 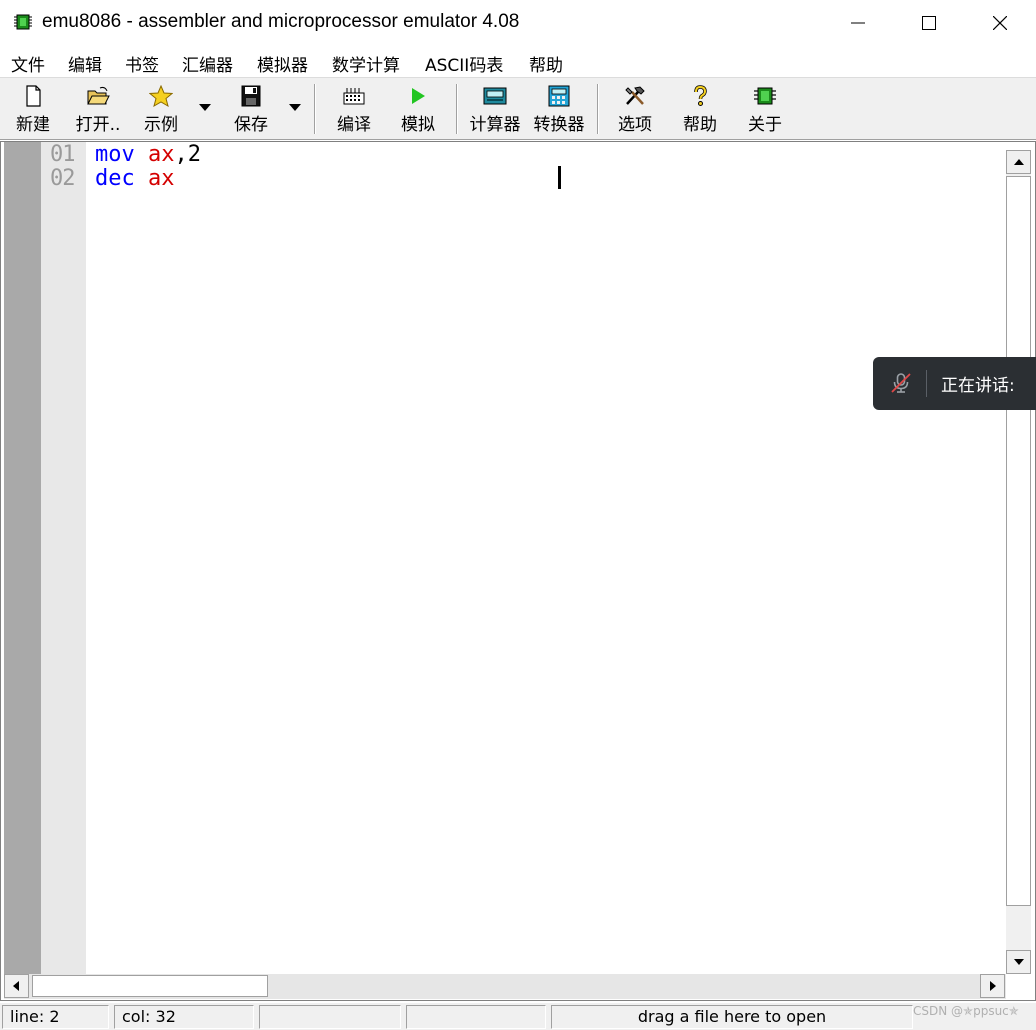 I want to click on toolbar: 新建 打开.. 示例 保存 编译 模拟 计算器 转换器 选项 帮助 关于, so click(x=518, y=108).